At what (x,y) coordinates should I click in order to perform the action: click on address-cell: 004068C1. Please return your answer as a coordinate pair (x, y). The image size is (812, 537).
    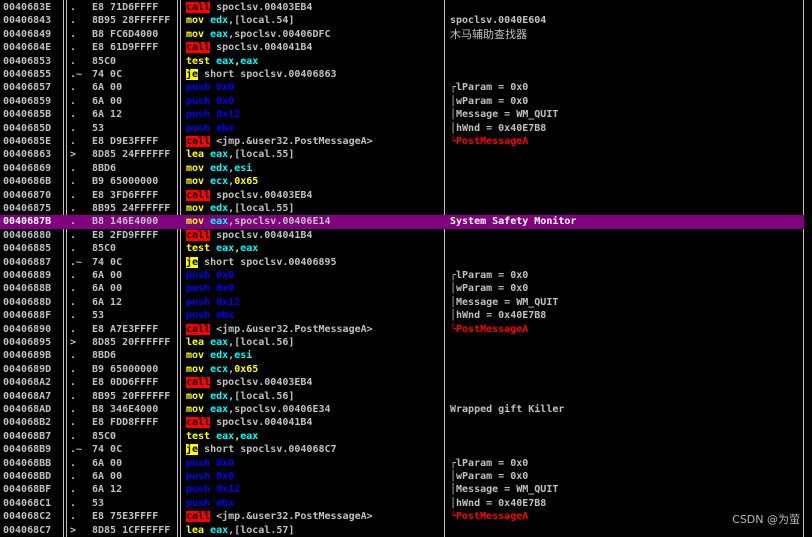
    Looking at the image, I should click on (27, 503).